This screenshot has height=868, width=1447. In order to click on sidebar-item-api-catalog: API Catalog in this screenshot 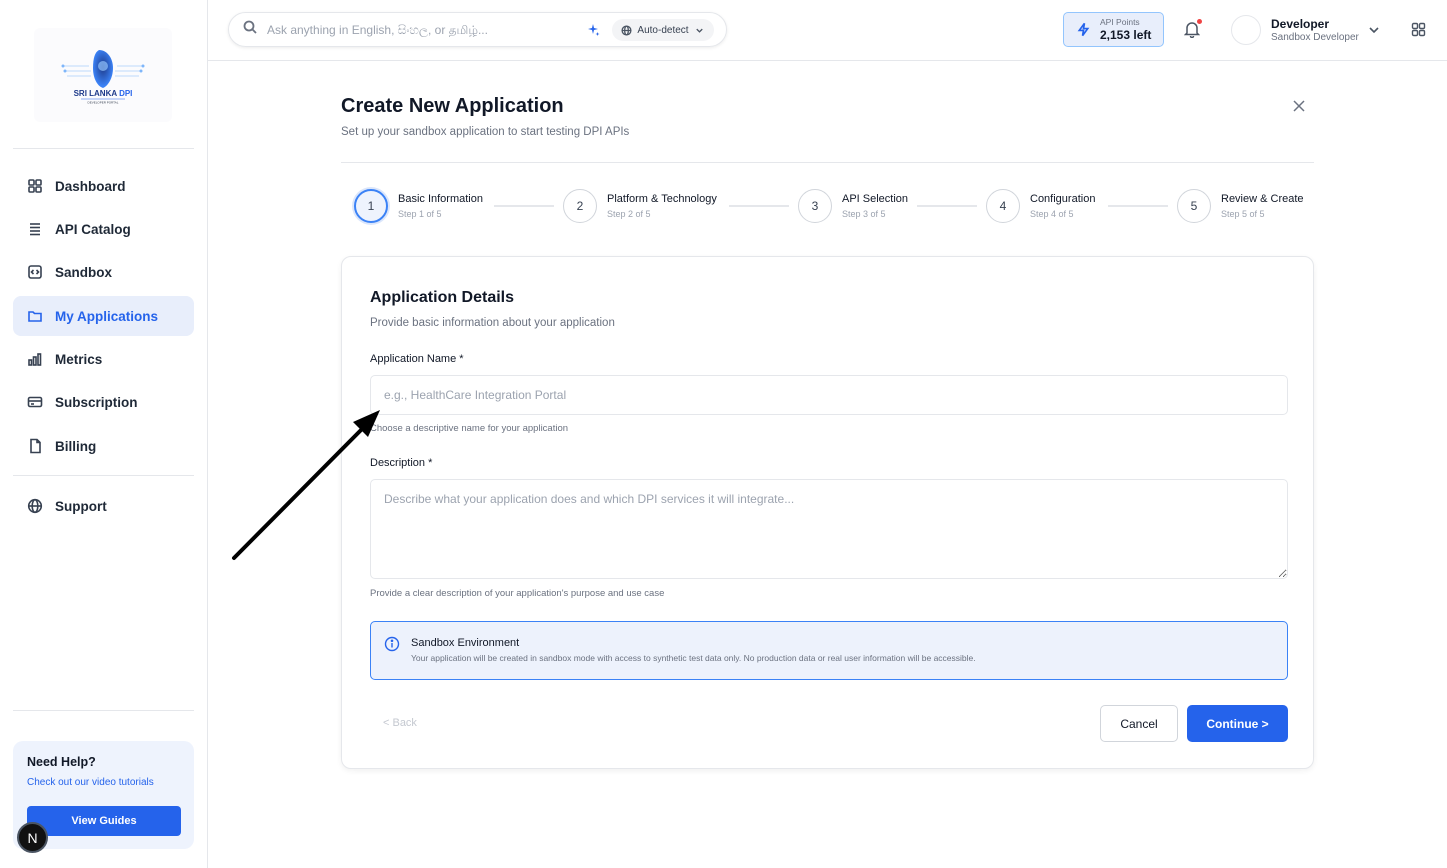, I will do `click(103, 229)`.